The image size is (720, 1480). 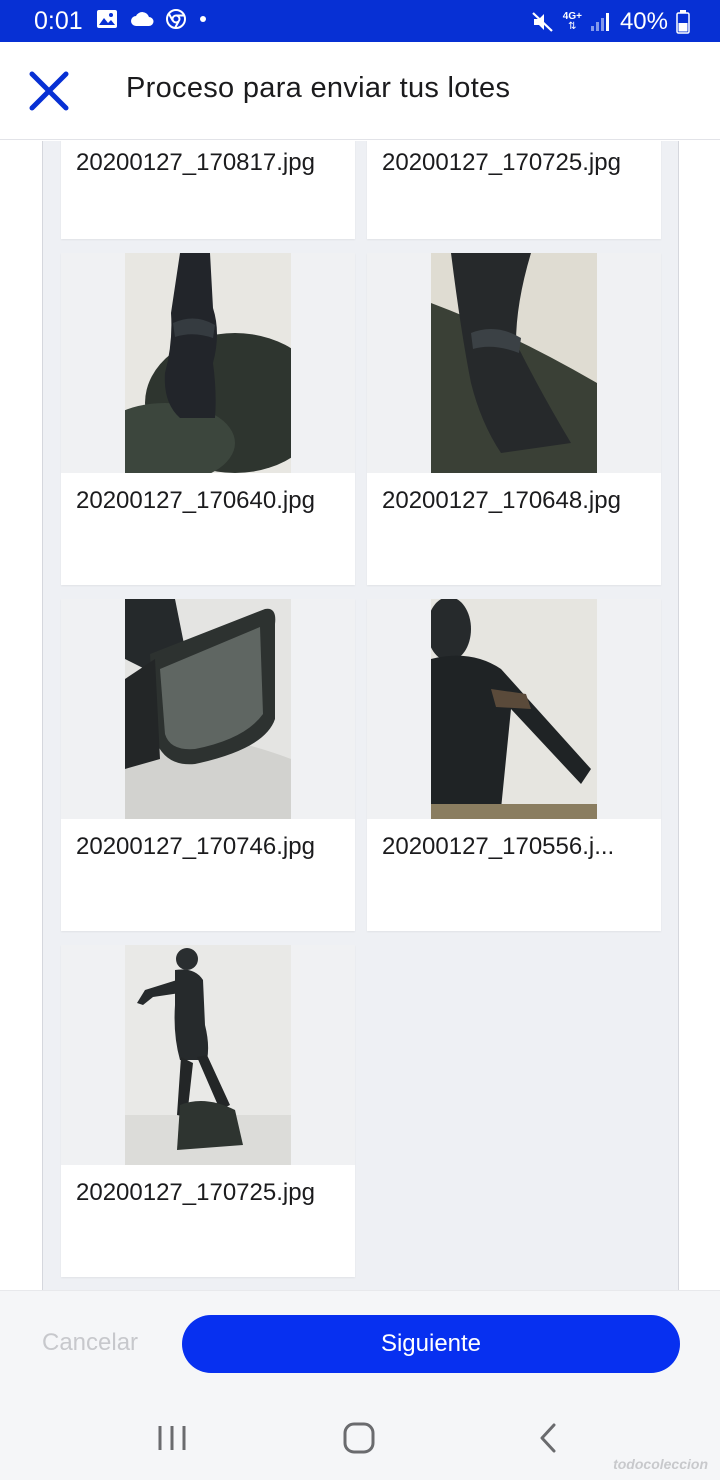 What do you see at coordinates (90, 1343) in the screenshot?
I see `cancel-button: Cancelar` at bounding box center [90, 1343].